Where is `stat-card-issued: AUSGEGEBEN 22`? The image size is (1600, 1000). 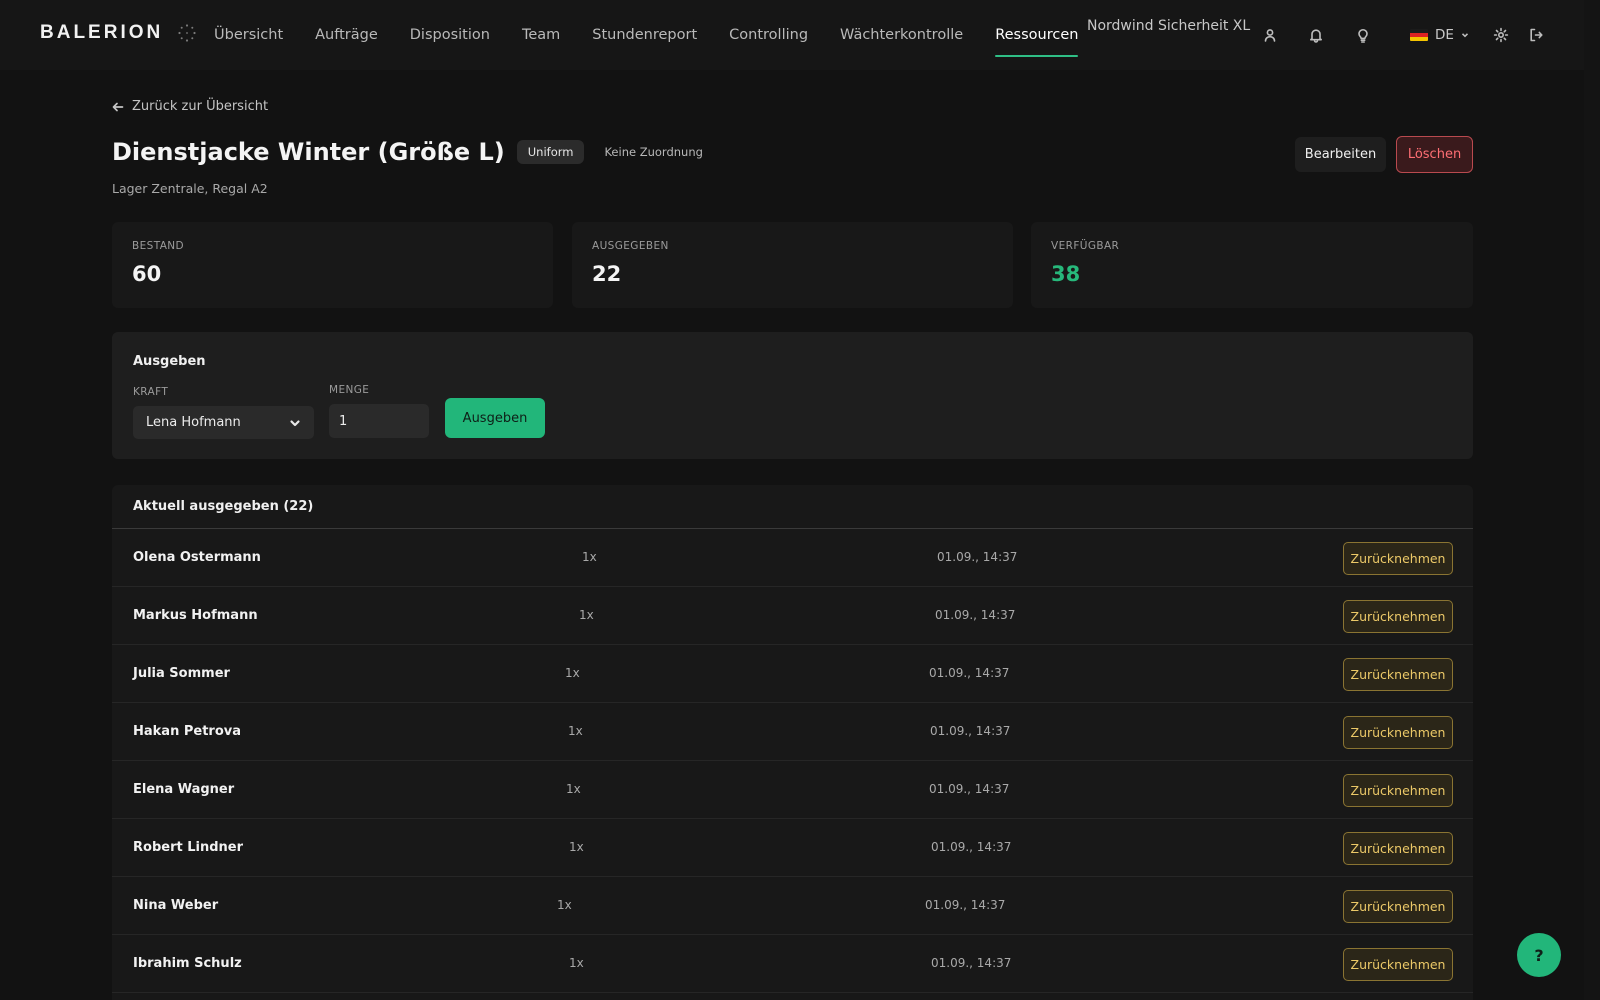 stat-card-issued: AUSGEGEBEN 22 is located at coordinates (792, 265).